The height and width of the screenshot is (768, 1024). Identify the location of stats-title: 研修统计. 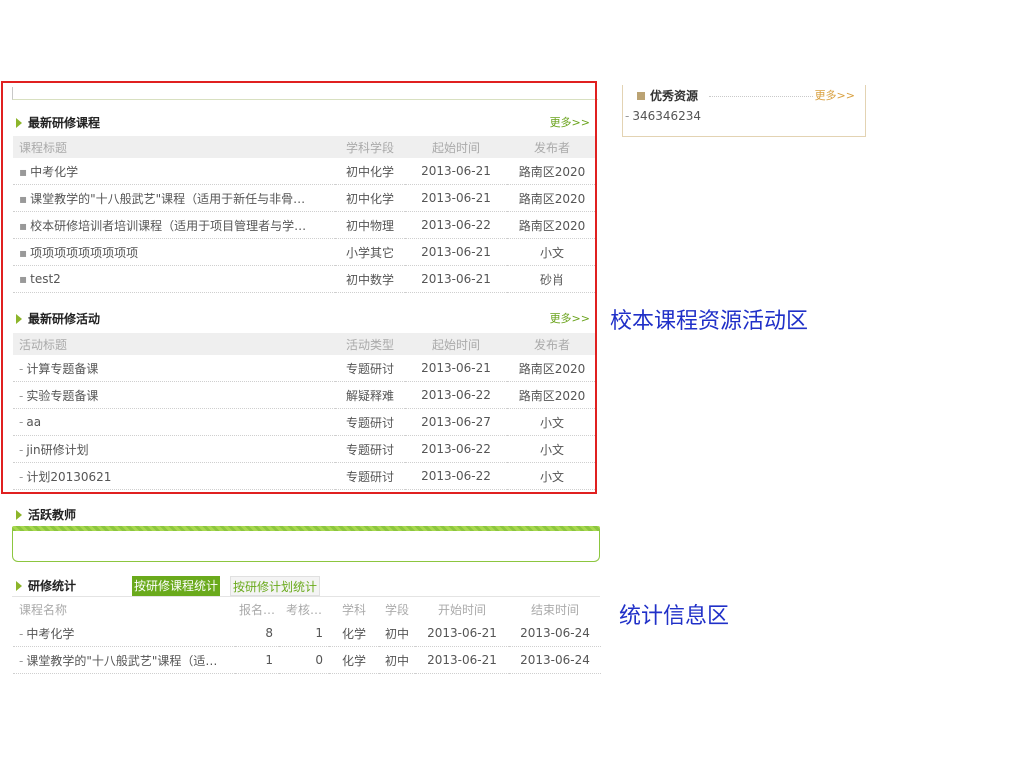
(52, 586).